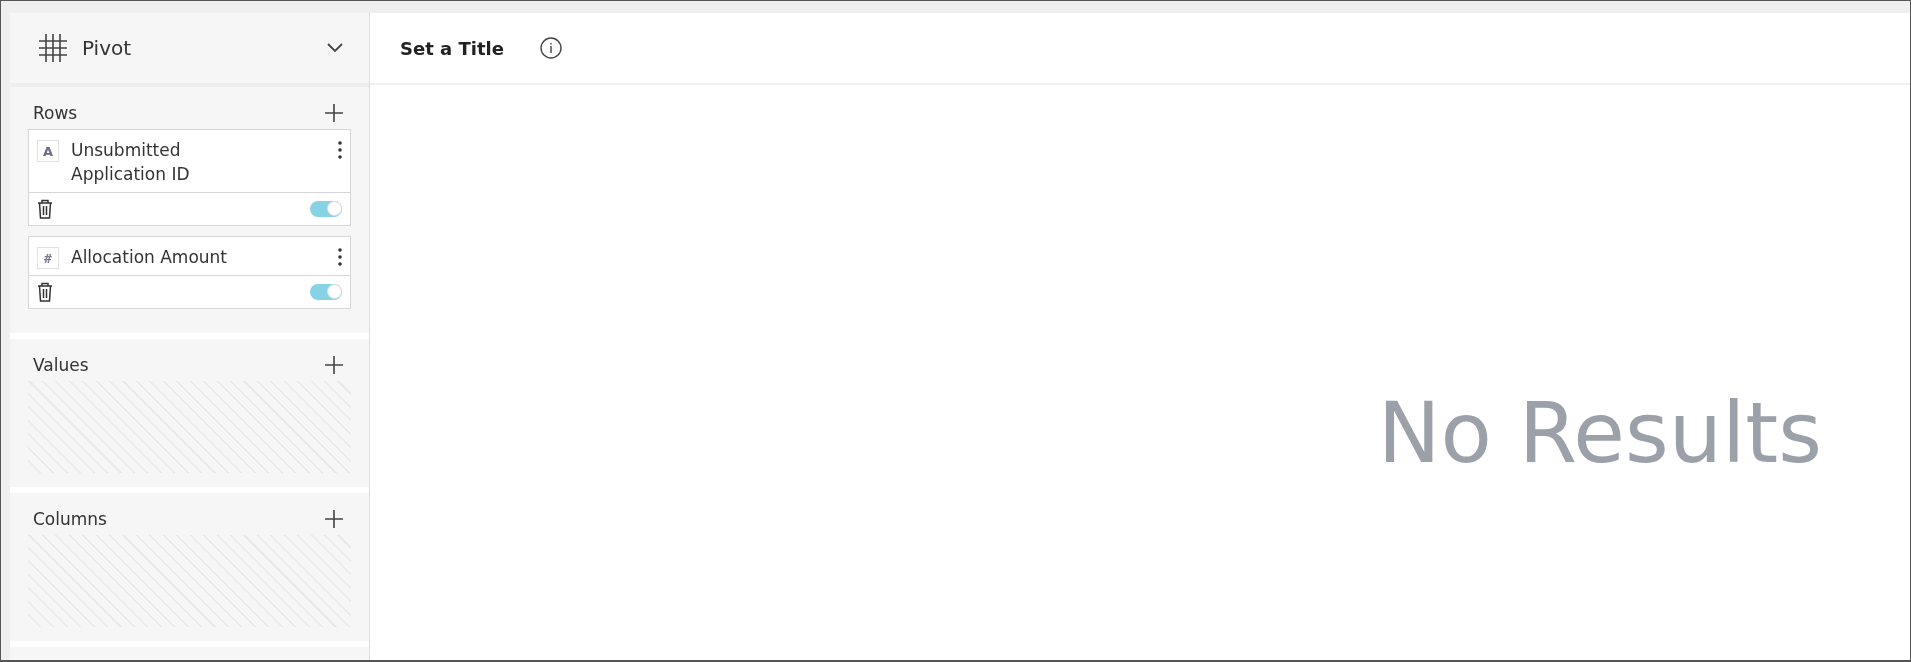  I want to click on view-label: Pivot, so click(107, 48).